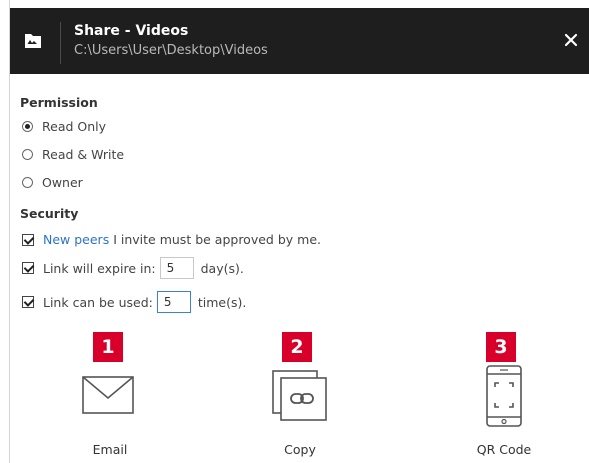 The image size is (589, 463). I want to click on radio-read-write: Read & Write, so click(73, 154).